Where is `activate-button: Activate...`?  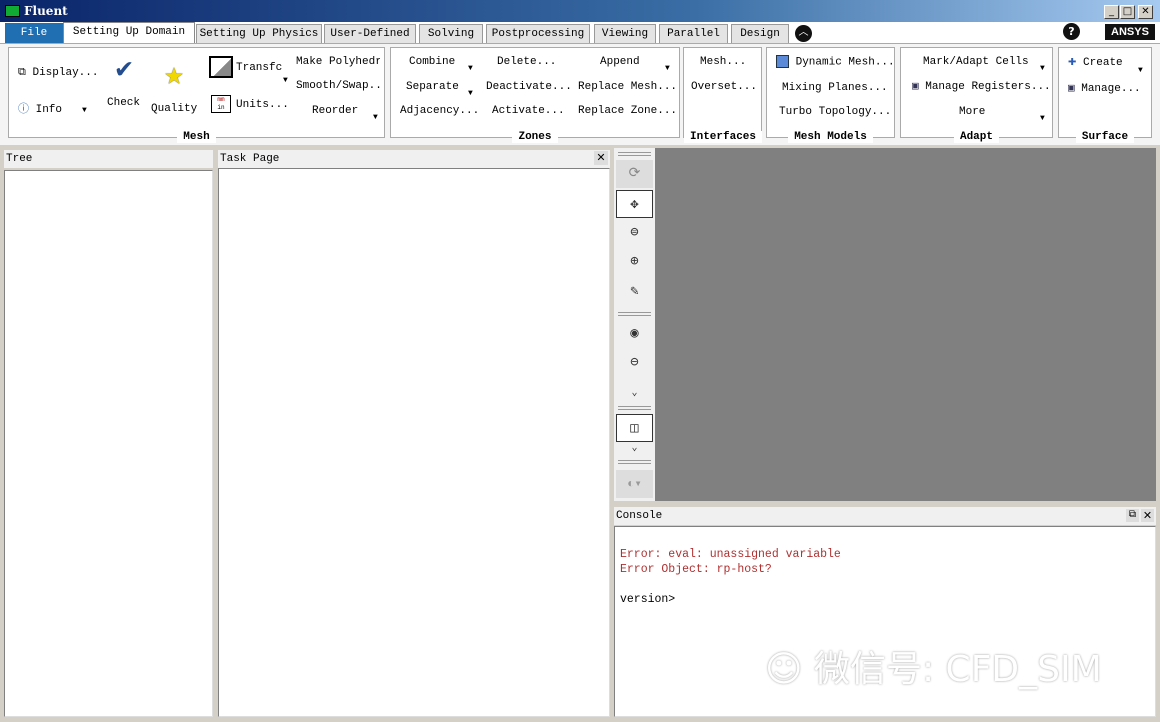
activate-button: Activate... is located at coordinates (528, 111).